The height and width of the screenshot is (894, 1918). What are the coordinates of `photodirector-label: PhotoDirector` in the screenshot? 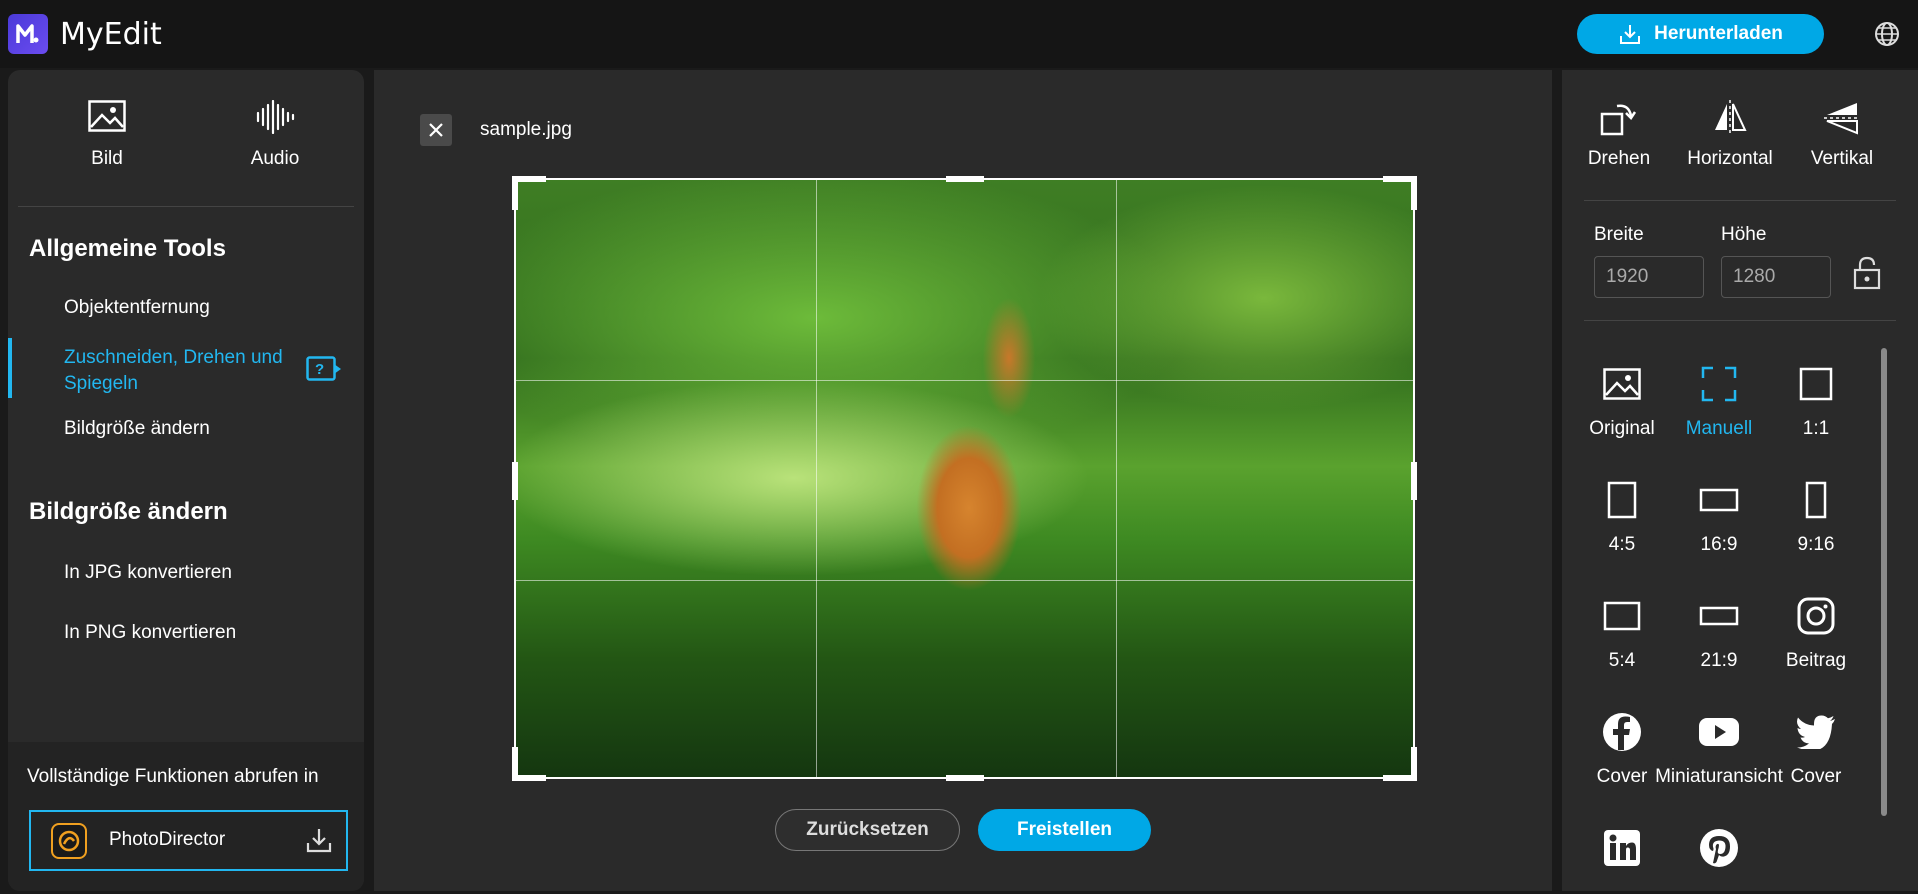 It's located at (167, 839).